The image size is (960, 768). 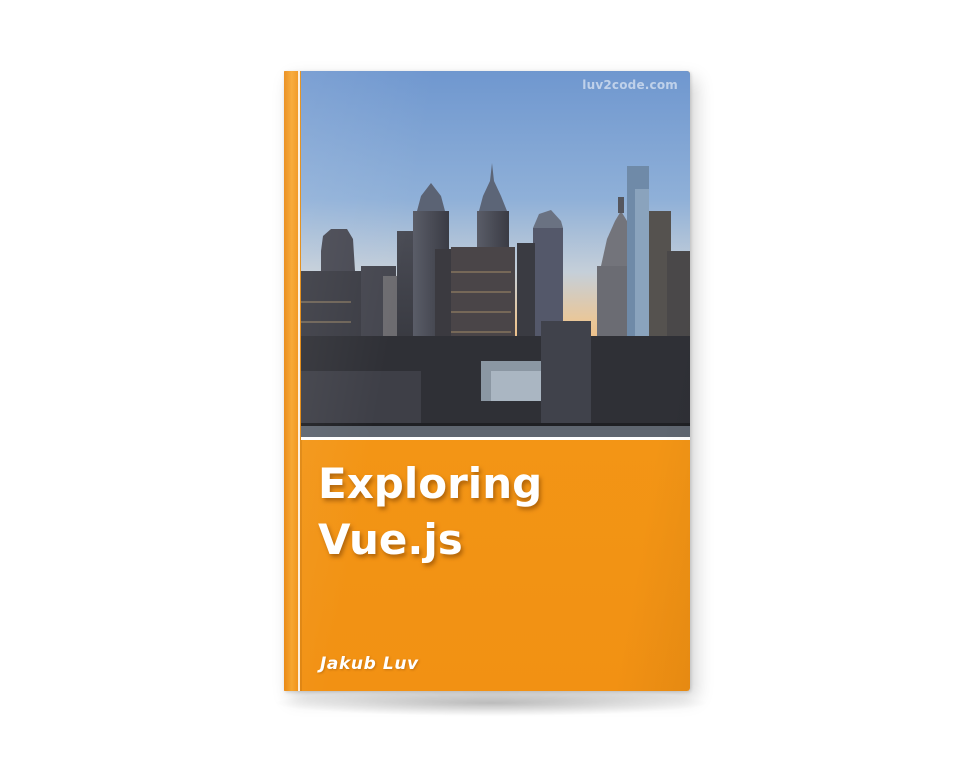 I want to click on book-title-line-1: Exploring, so click(x=430, y=483).